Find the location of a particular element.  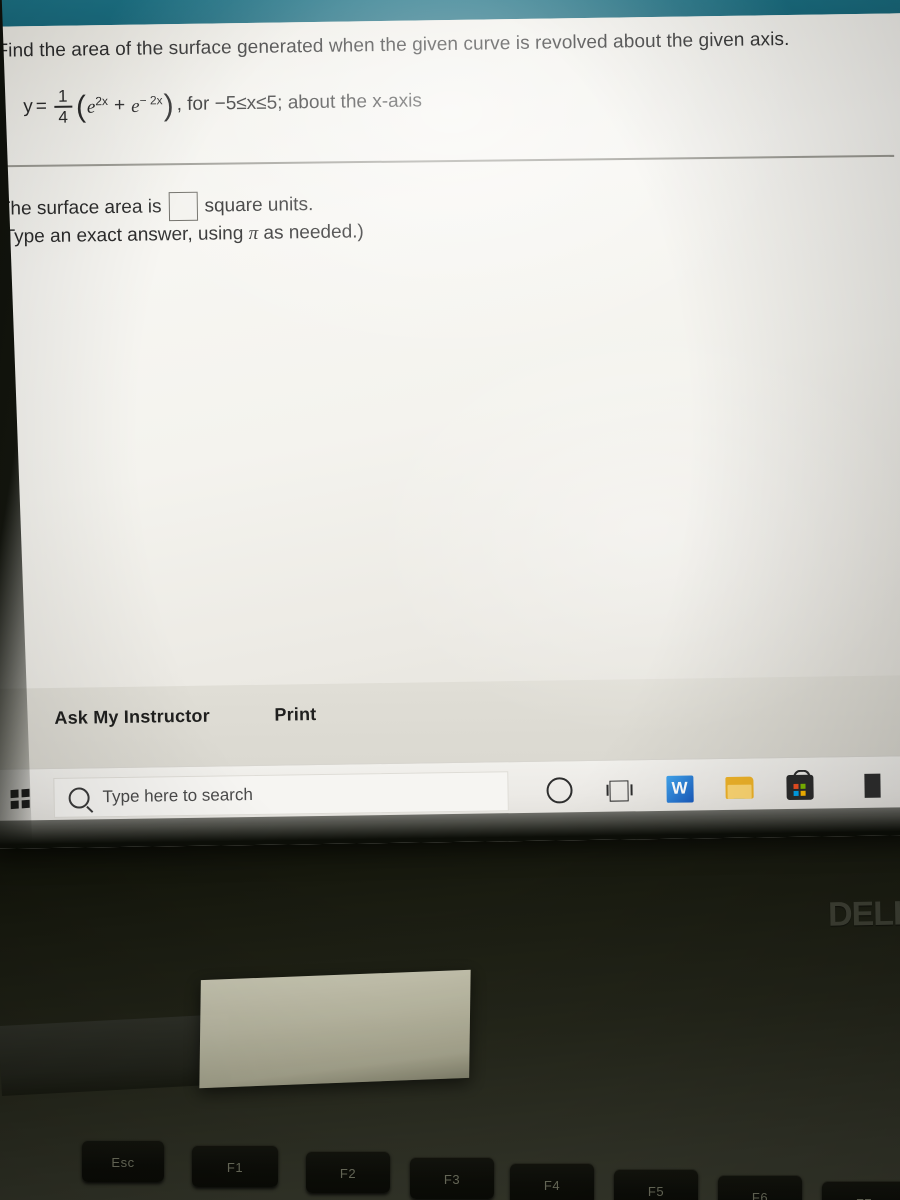

equation-condition: , for −5≤x≤5; about the x-axis is located at coordinates (299, 102).